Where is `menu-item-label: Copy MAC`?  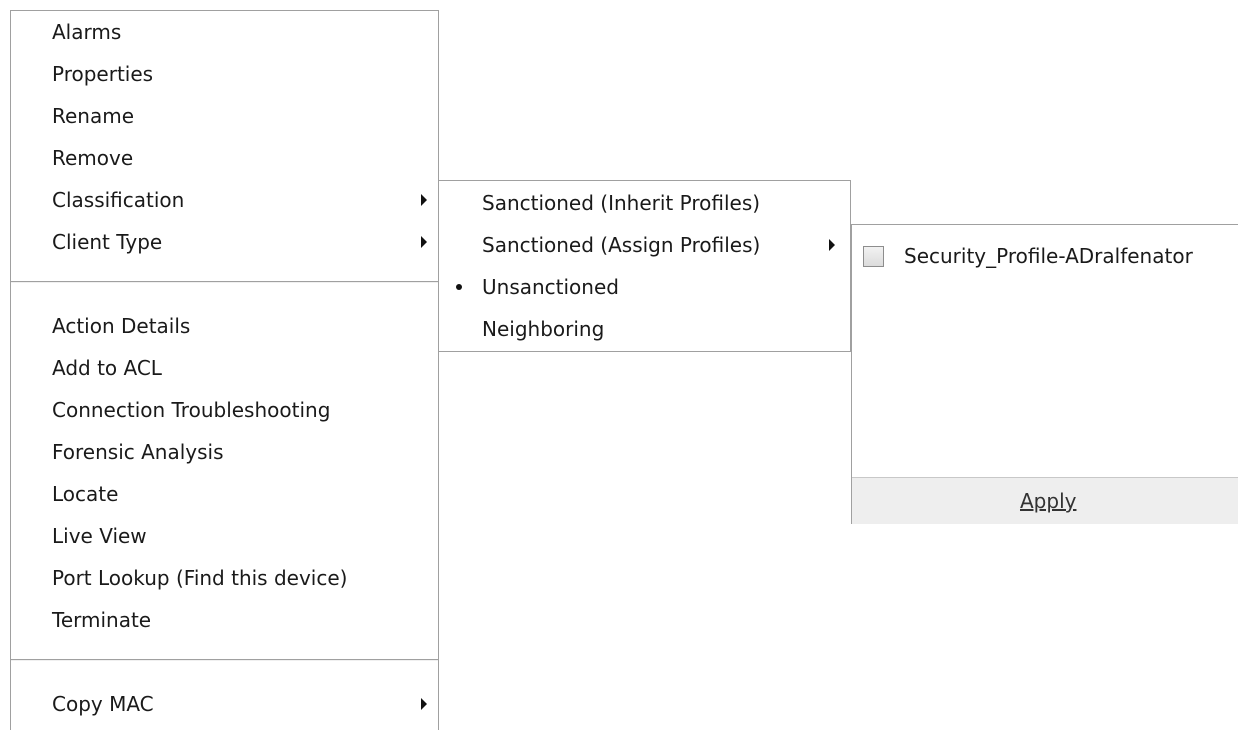 menu-item-label: Copy MAC is located at coordinates (103, 704).